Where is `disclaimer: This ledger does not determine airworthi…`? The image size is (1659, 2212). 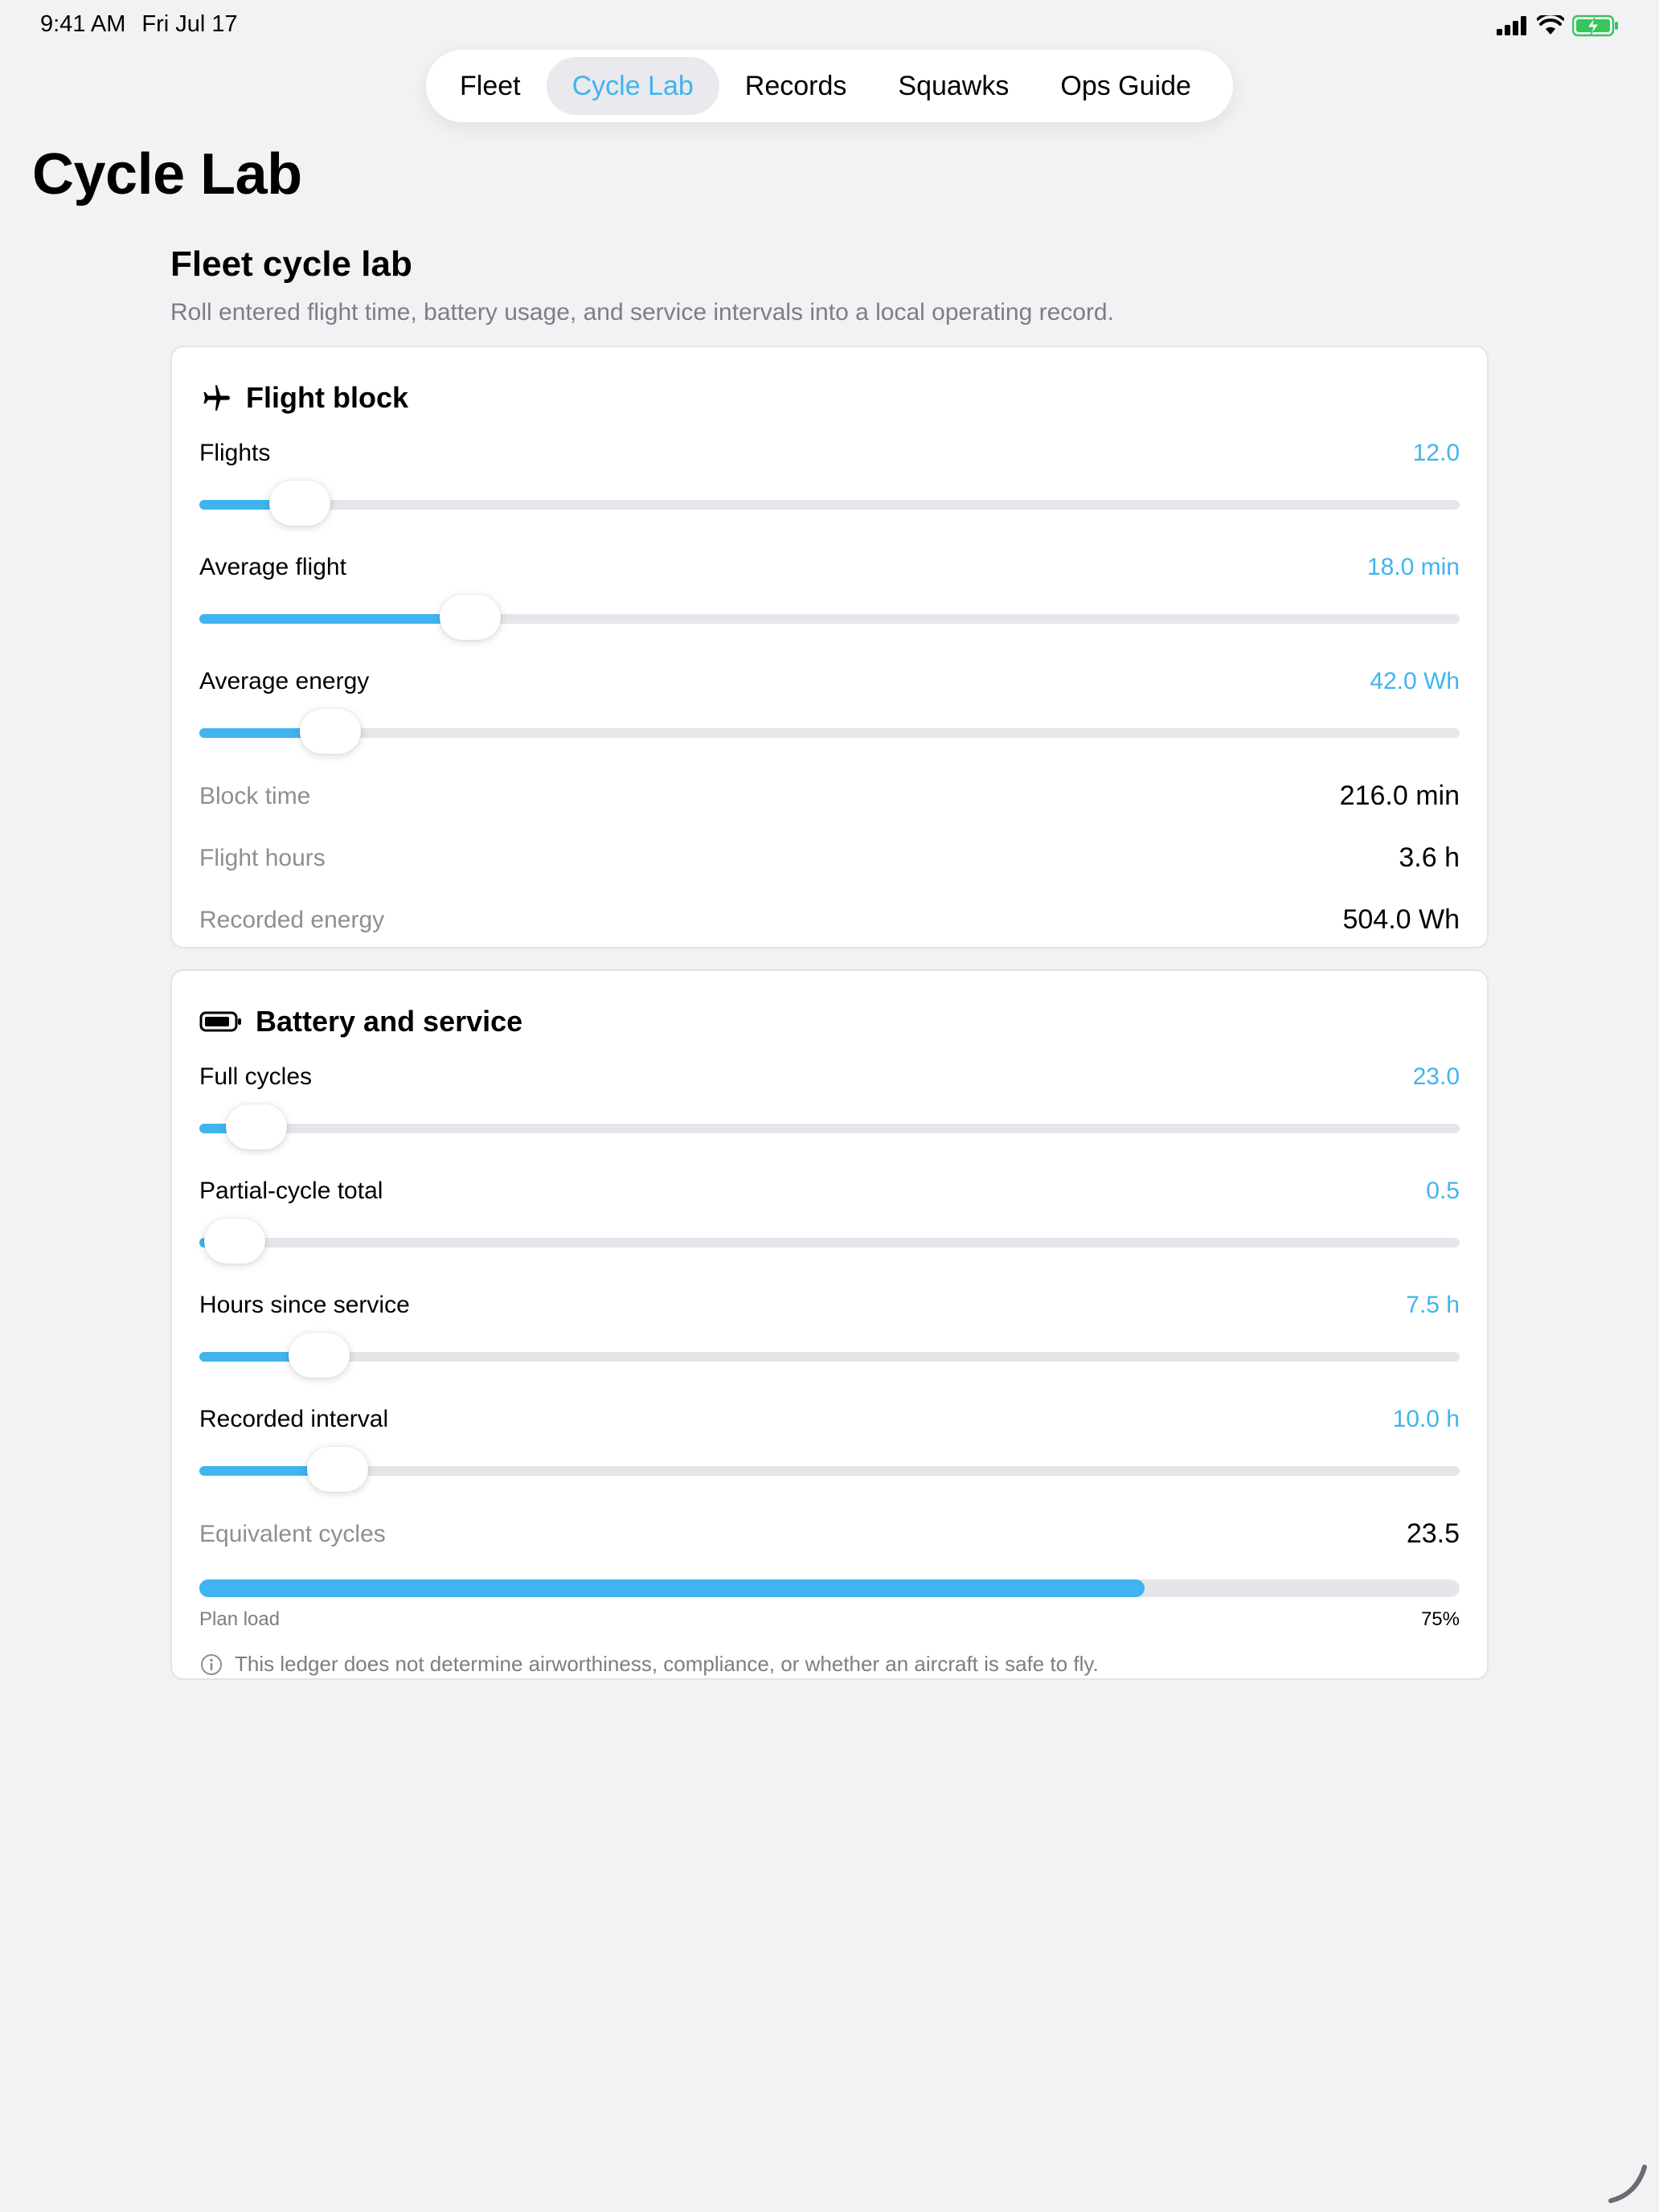 disclaimer: This ledger does not determine airworthi… is located at coordinates (829, 1664).